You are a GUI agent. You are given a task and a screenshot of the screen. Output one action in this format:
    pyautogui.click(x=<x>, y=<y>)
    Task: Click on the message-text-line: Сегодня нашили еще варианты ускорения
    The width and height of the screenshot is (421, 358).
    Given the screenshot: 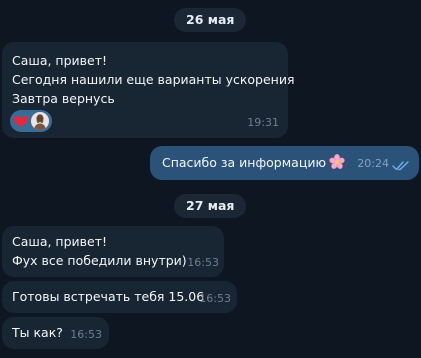 What is the action you would take?
    pyautogui.click(x=153, y=79)
    